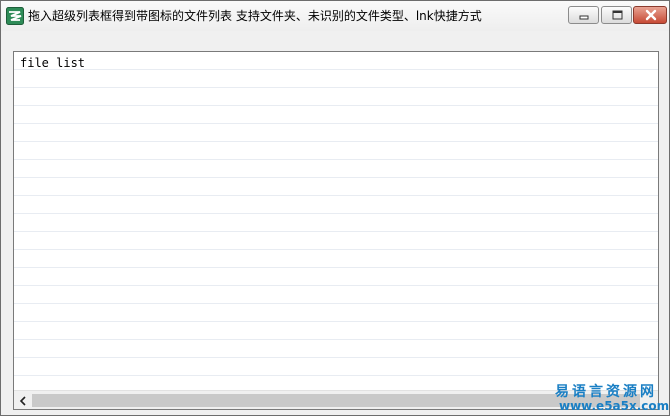 This screenshot has width=672, height=418. Describe the element at coordinates (336, 61) in the screenshot. I see `list-item: file list` at that location.